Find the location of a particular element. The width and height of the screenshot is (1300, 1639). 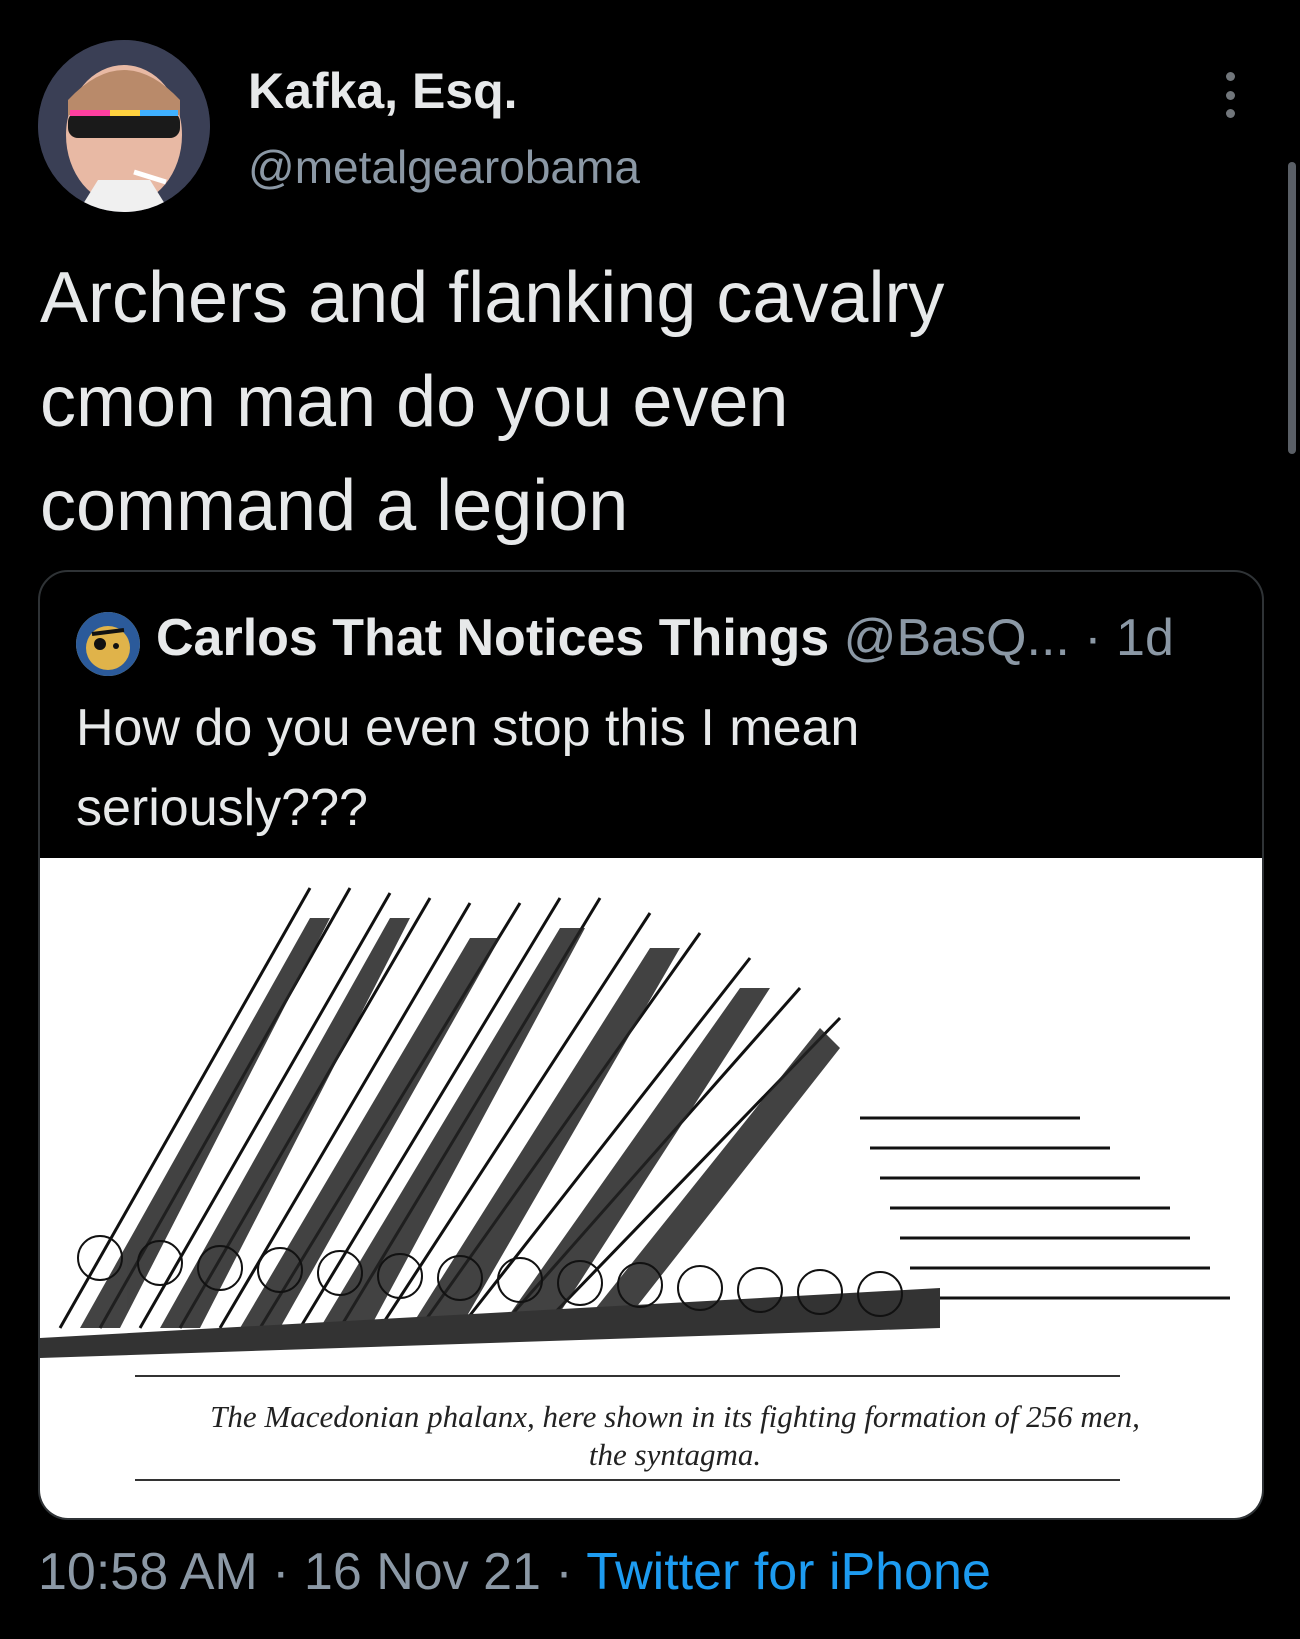

quoted-text-line: How do you even stop this I mean is located at coordinates (468, 728).